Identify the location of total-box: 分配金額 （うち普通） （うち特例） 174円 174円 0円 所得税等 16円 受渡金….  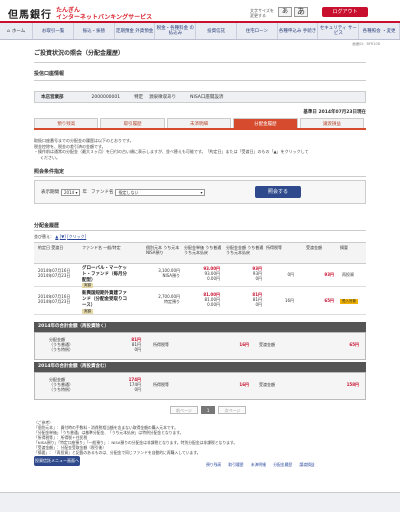
(200, 386).